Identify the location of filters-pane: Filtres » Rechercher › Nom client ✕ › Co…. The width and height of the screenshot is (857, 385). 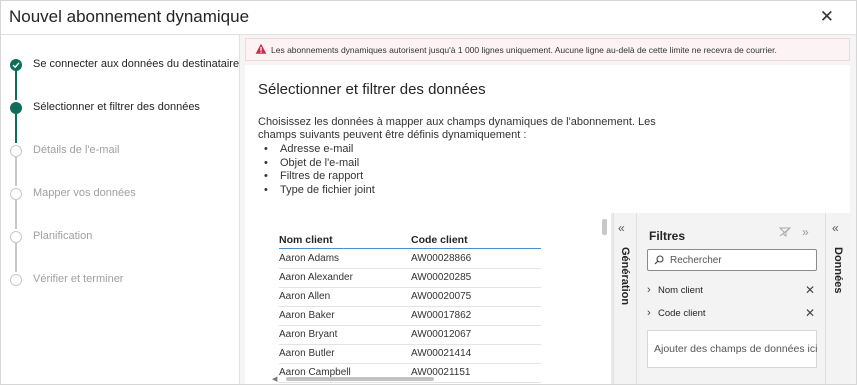
(730, 298).